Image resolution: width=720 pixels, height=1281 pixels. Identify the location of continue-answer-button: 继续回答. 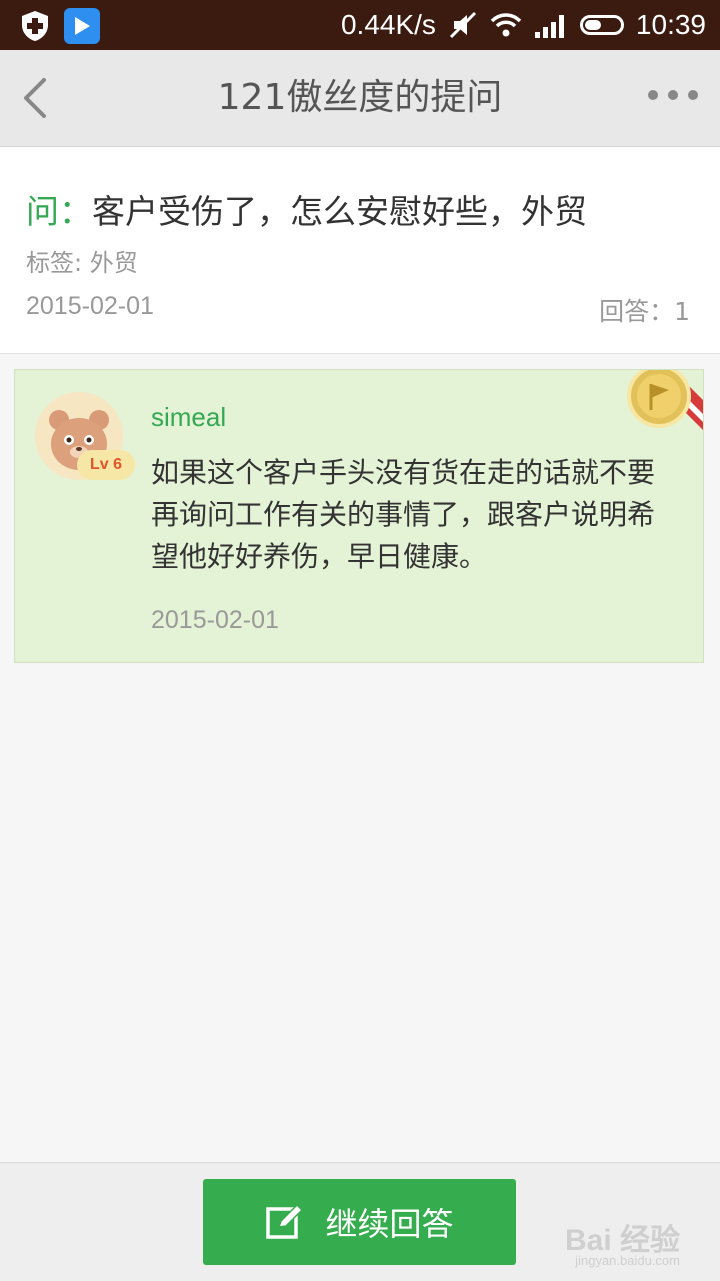
(359, 1222).